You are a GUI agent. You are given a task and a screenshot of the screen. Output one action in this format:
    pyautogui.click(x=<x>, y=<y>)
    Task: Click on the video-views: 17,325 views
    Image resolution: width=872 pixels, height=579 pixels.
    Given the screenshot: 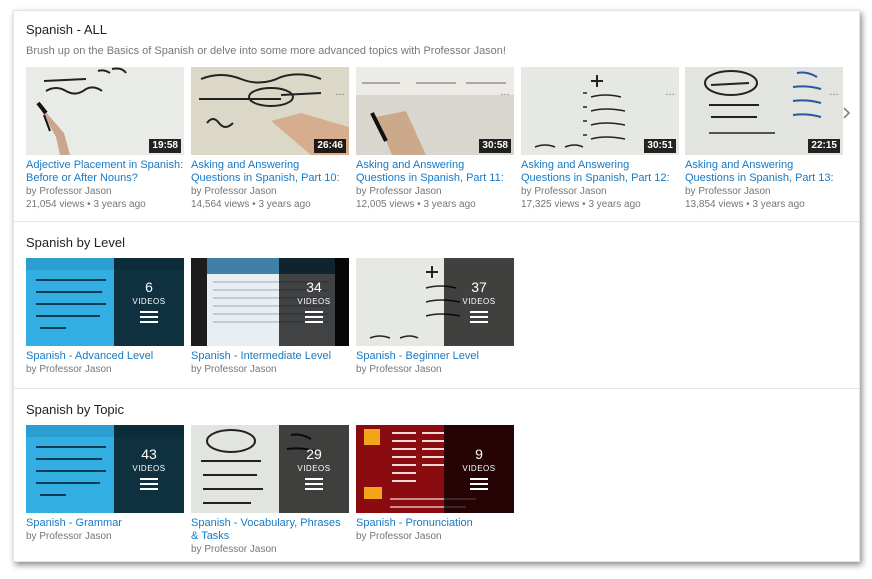 What is the action you would take?
    pyautogui.click(x=550, y=204)
    